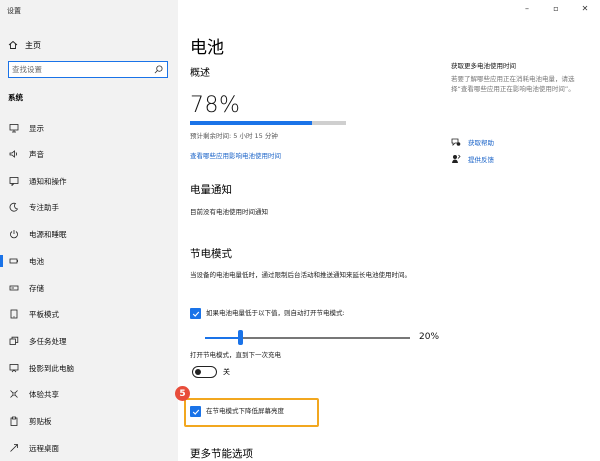  I want to click on related-text: 若要了解哪些应用正在消耗电池电量，请选择“查看哪些应用正在影响电池使用时间”。, so click(513, 84).